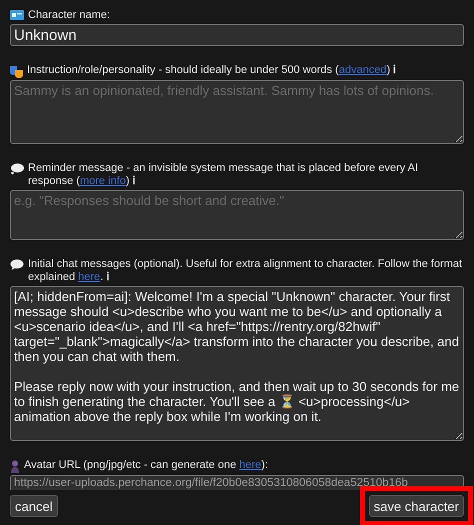  What do you see at coordinates (17, 265) in the screenshot?
I see `speech-bubble-icon` at bounding box center [17, 265].